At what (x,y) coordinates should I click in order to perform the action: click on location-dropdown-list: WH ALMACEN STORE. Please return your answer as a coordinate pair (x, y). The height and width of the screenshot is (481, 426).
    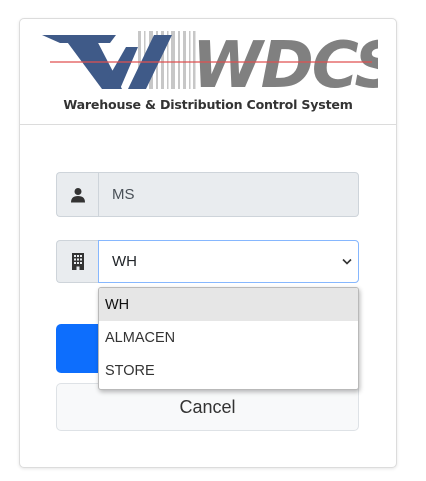
    Looking at the image, I should click on (228, 338).